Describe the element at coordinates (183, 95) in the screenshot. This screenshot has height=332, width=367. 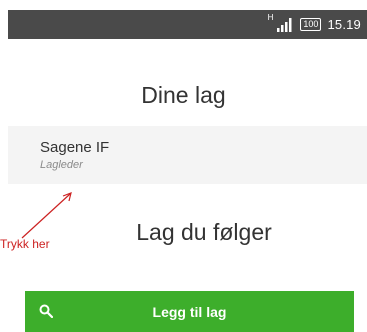
I see `my-teams-heading: Dine lag` at that location.